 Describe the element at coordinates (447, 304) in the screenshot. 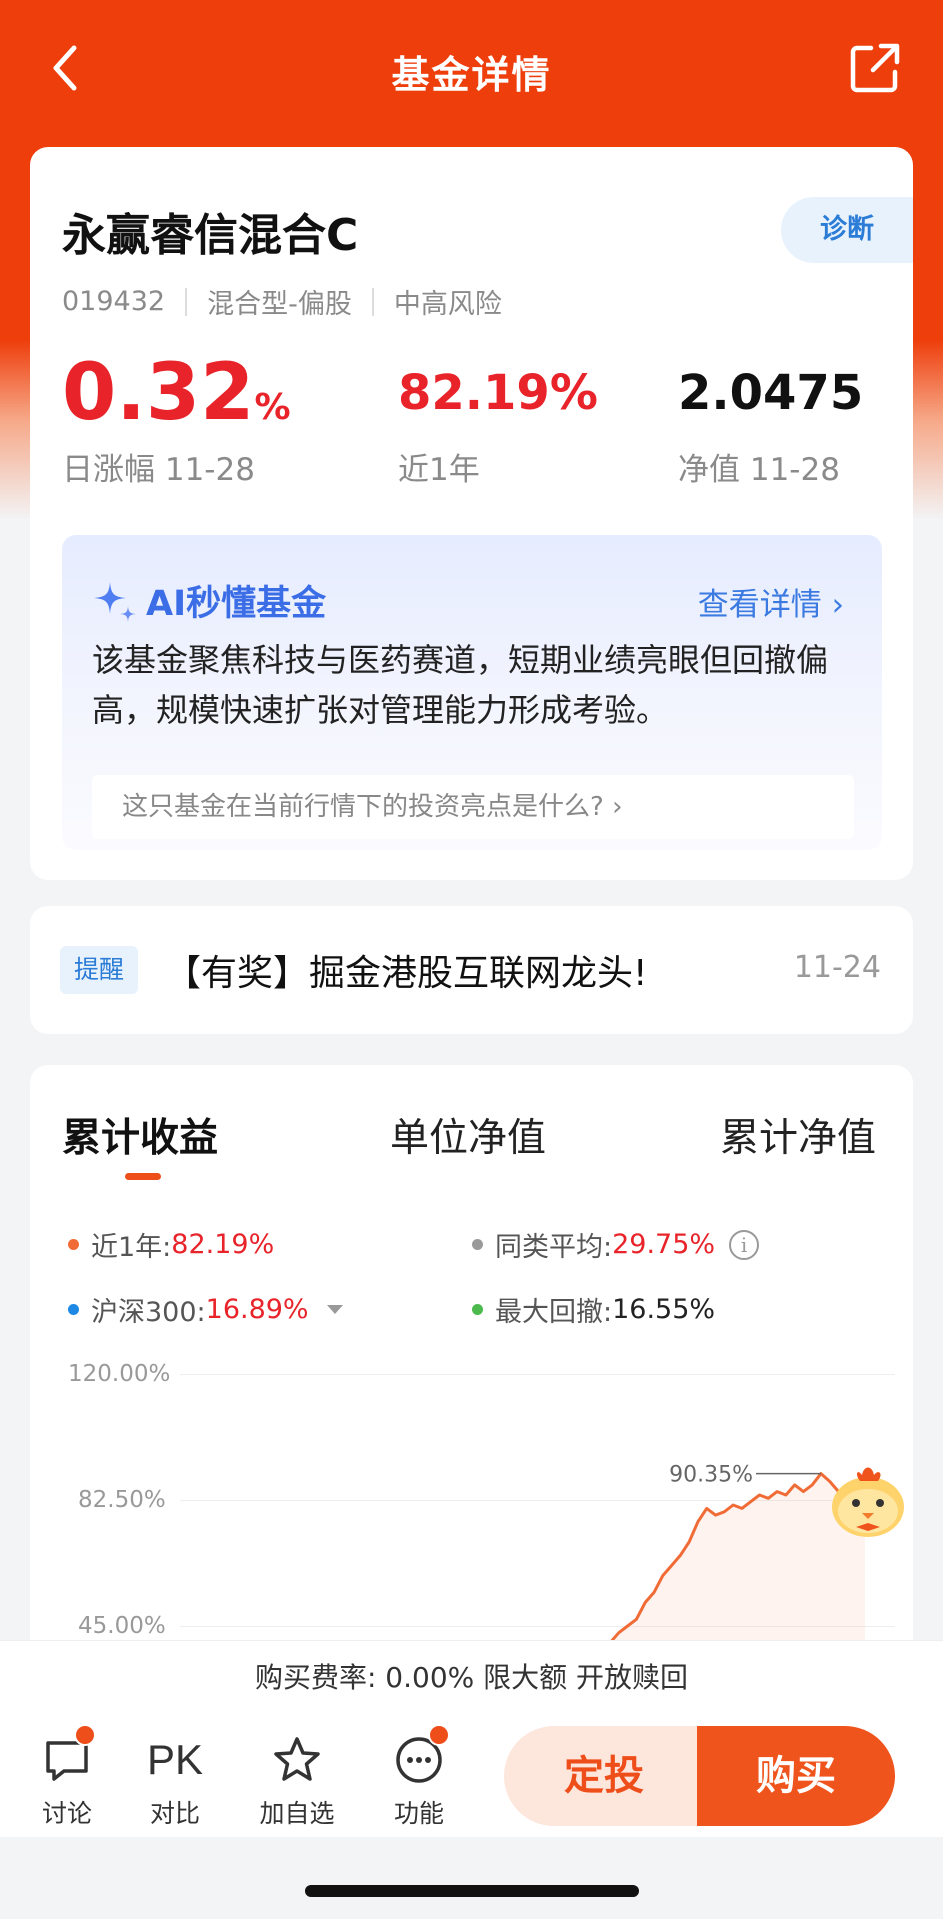

I see `fund-risk: 中高风险` at that location.